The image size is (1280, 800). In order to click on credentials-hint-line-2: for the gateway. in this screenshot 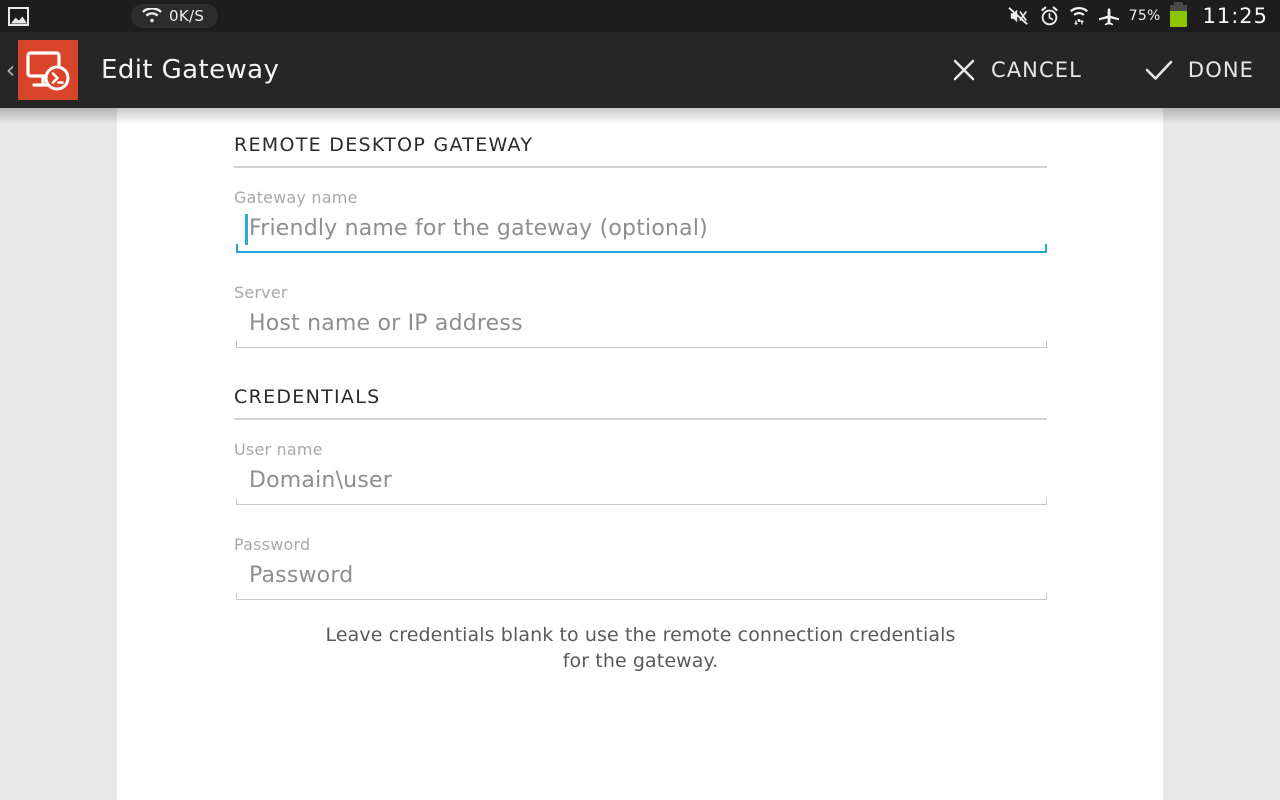, I will do `click(640, 661)`.